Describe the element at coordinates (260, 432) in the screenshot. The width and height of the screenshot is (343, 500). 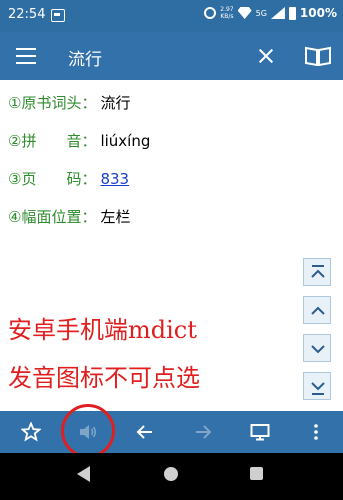
I see `monitor-icon` at that location.